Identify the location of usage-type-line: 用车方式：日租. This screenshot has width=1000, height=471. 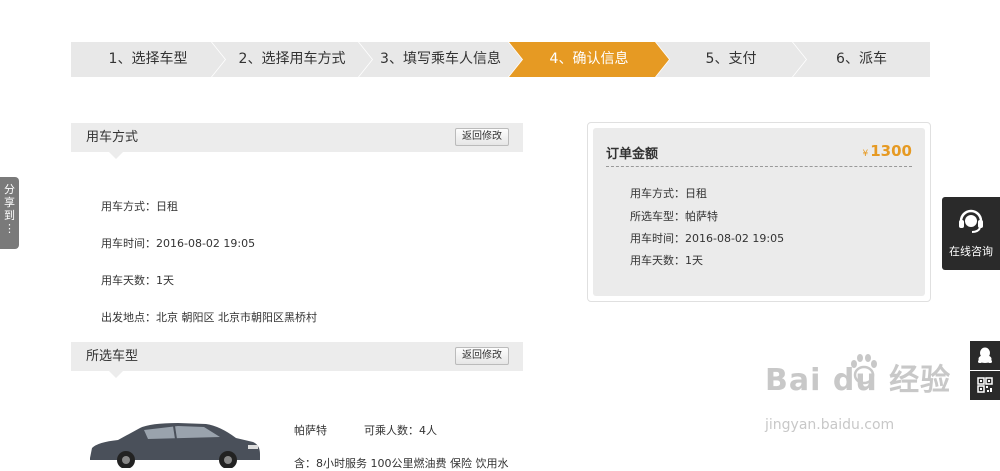
(139, 206).